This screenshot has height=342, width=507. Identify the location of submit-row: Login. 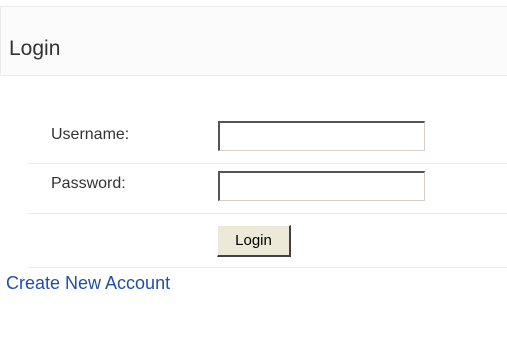
(267, 241).